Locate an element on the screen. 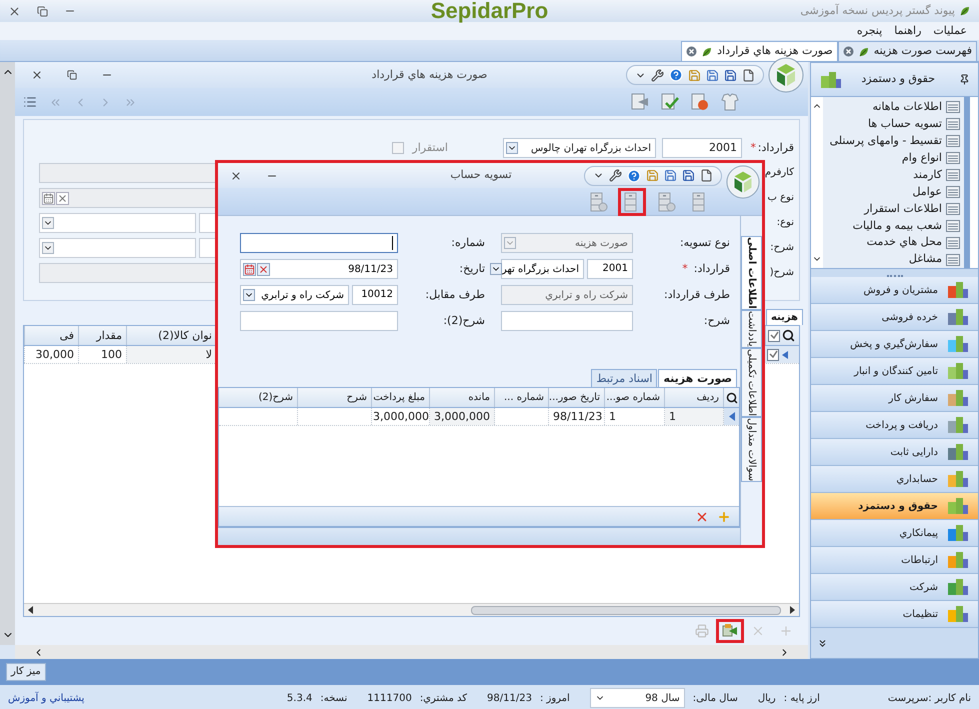 Image resolution: width=979 pixels, height=709 pixels. menu-item: پنجره is located at coordinates (869, 31).